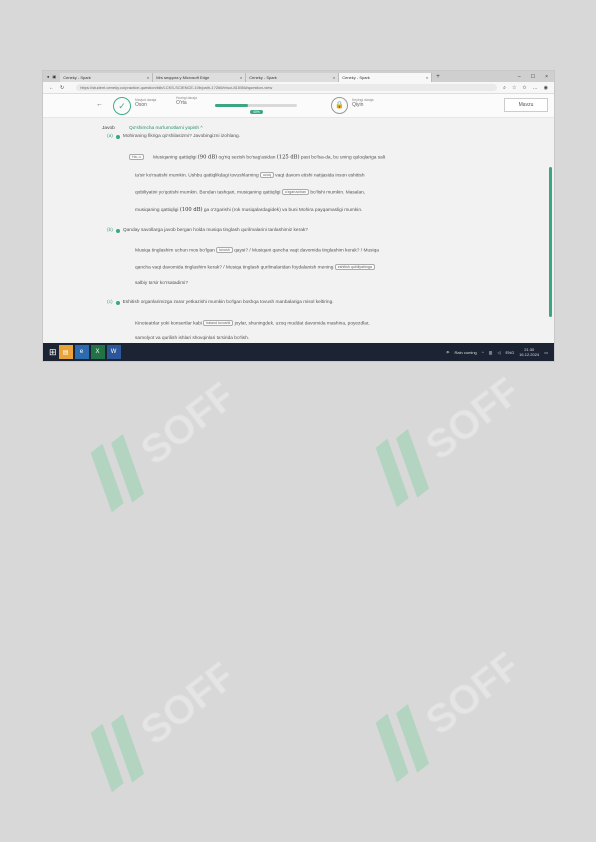 The width and height of the screenshot is (596, 842). I want to click on refresh-icon: ↻, so click(62, 88).